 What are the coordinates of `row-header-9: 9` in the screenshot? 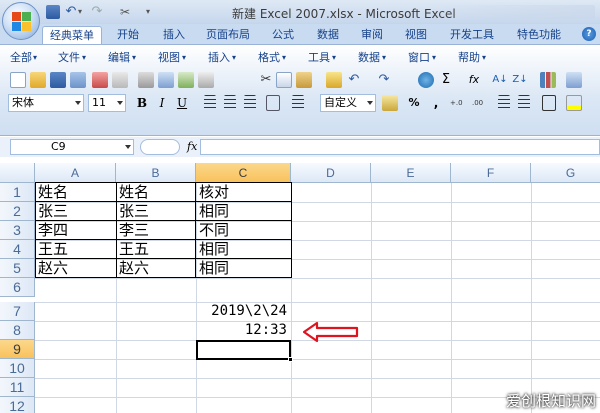 It's located at (17, 349).